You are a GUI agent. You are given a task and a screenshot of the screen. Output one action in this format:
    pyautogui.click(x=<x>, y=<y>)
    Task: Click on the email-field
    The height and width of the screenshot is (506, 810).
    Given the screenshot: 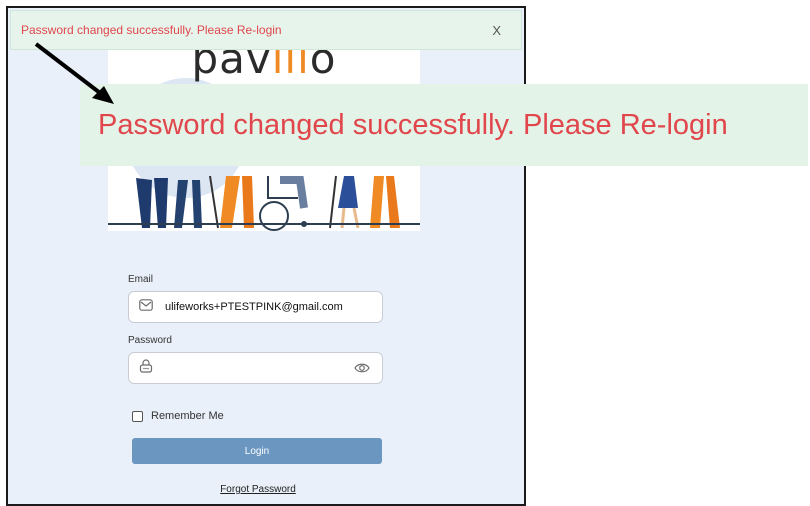 What is the action you would take?
    pyautogui.click(x=255, y=307)
    